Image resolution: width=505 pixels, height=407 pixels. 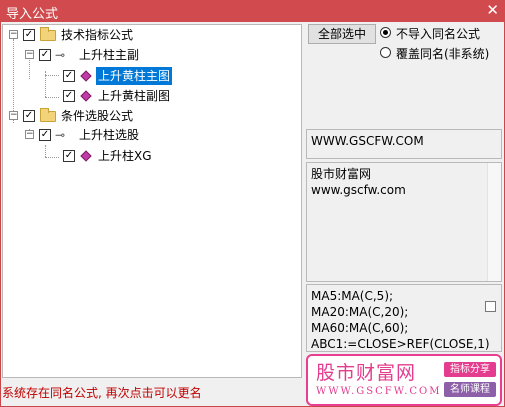 What do you see at coordinates (385, 32) in the screenshot?
I see `radio-skip-duplicates` at bounding box center [385, 32].